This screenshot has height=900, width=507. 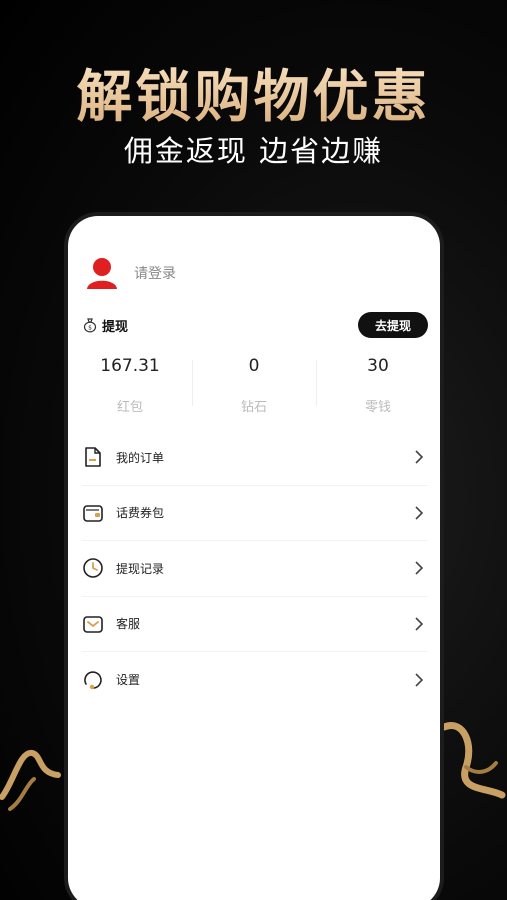 What do you see at coordinates (102, 273) in the screenshot?
I see `avatar-icon` at bounding box center [102, 273].